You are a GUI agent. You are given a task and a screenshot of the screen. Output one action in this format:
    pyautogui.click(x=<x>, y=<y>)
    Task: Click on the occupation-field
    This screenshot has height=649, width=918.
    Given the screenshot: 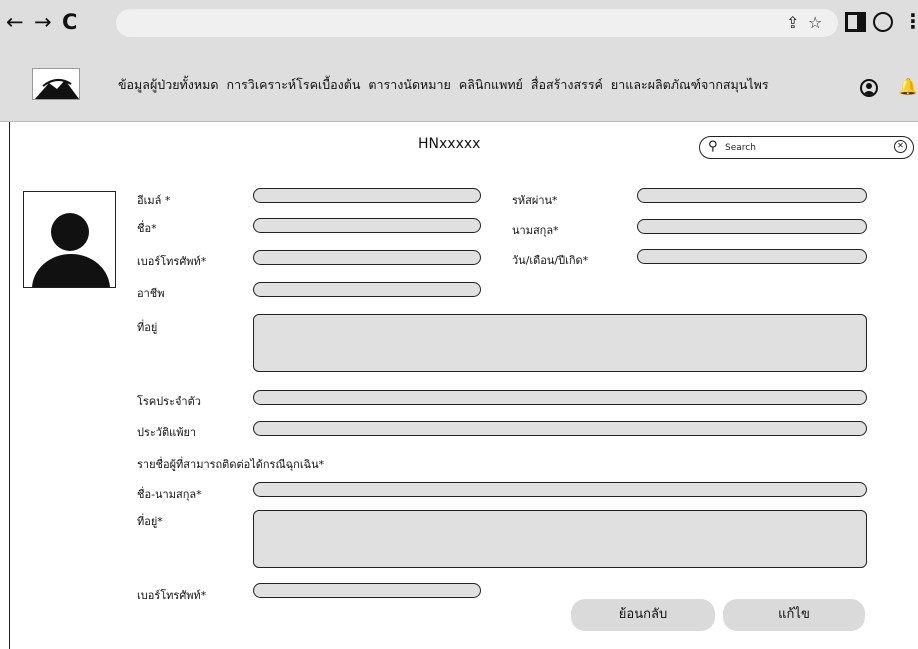 What is the action you would take?
    pyautogui.click(x=367, y=289)
    